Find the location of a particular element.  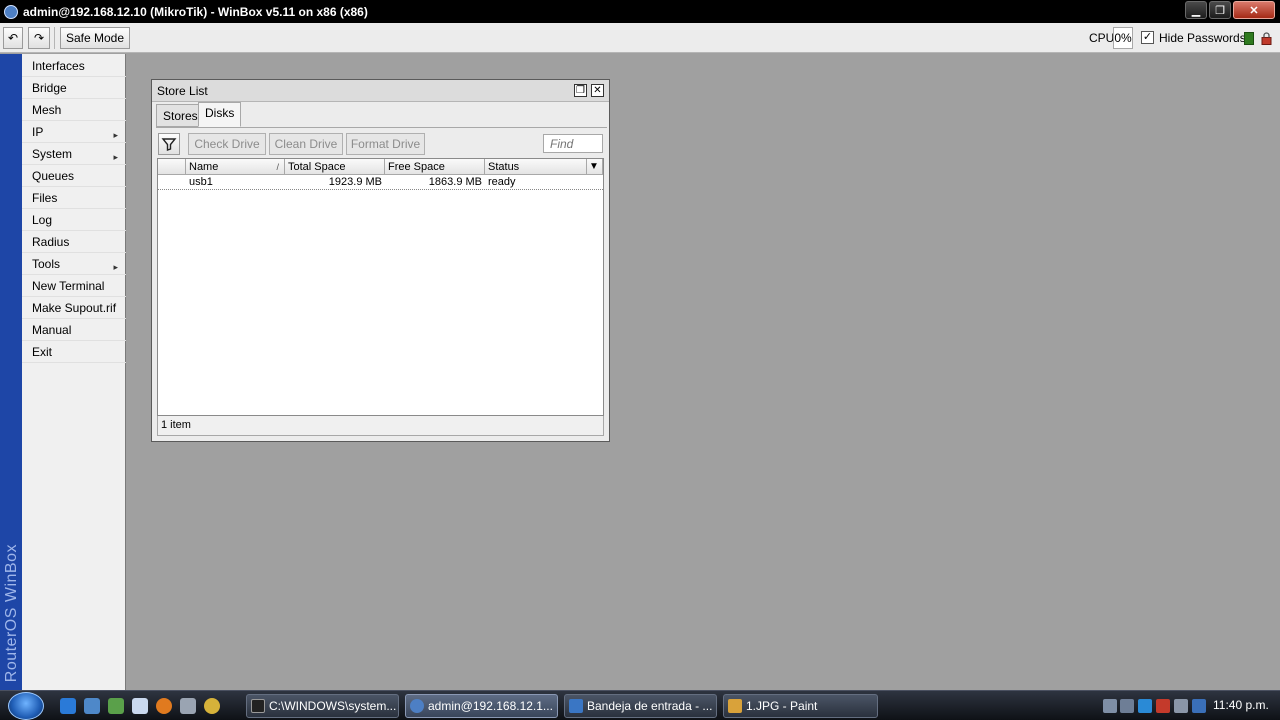

column-menu-icon: ▼ is located at coordinates (595, 167).